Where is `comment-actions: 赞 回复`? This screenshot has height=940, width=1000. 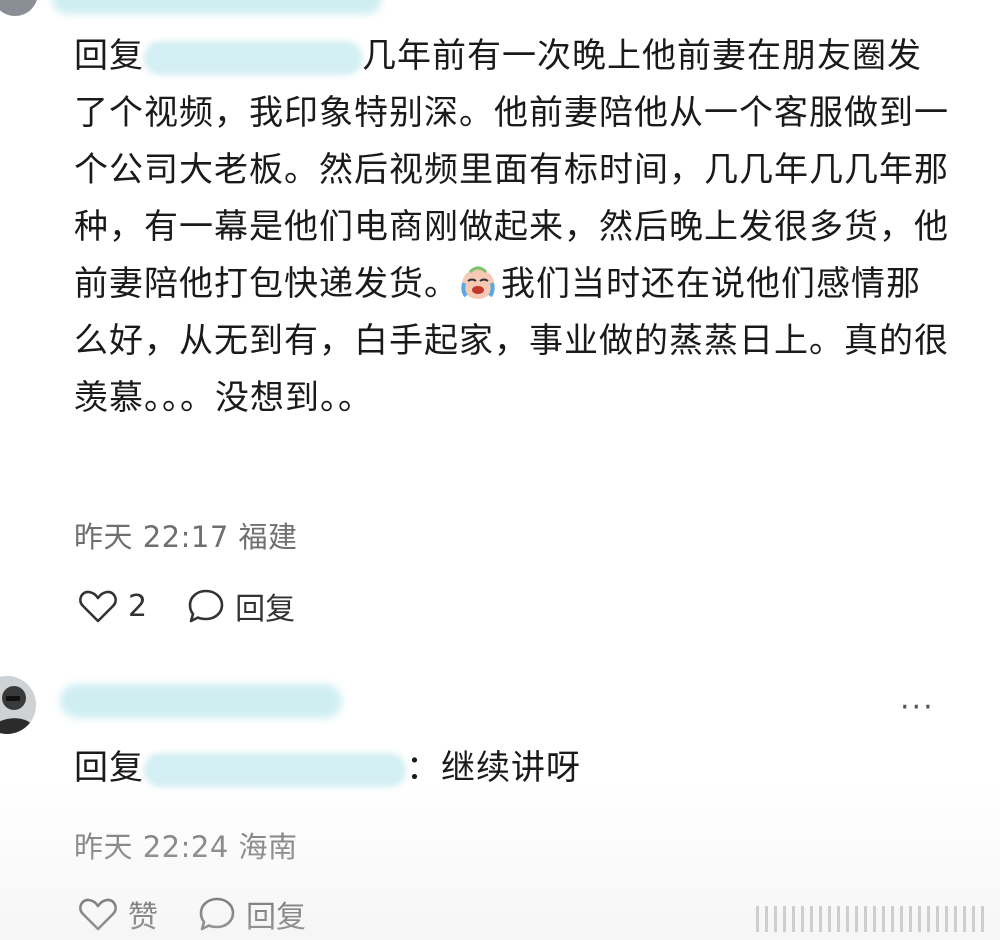 comment-actions: 赞 回复 is located at coordinates (192, 914).